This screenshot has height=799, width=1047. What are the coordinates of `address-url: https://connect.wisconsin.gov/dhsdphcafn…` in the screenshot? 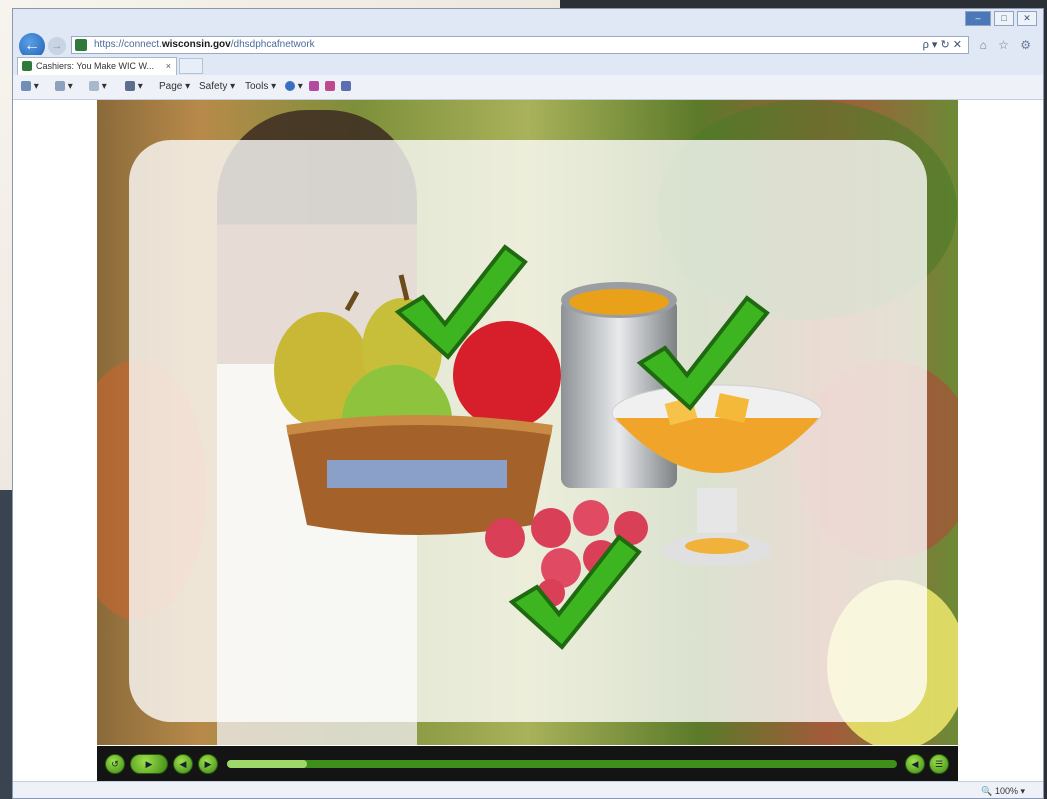 It's located at (204, 44).